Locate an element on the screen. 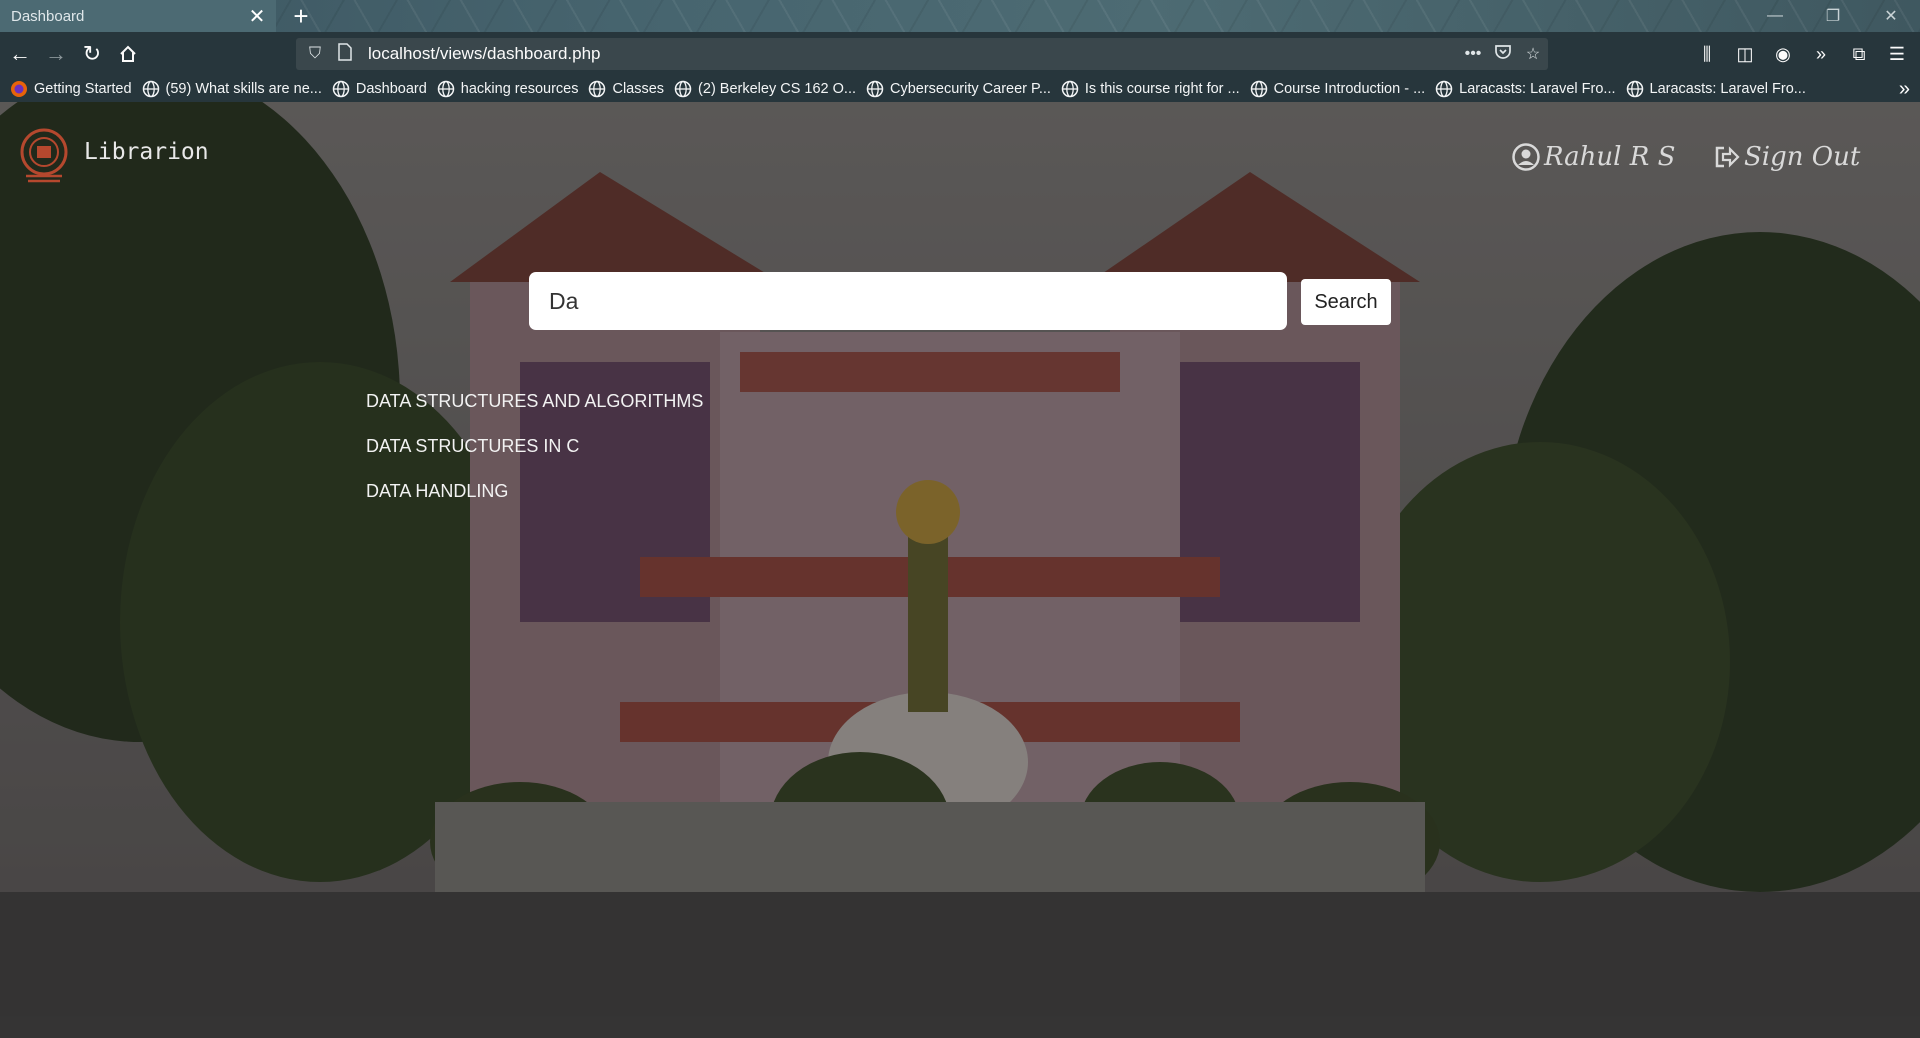  window-controls: — ❐ ✕ is located at coordinates (1833, 16).